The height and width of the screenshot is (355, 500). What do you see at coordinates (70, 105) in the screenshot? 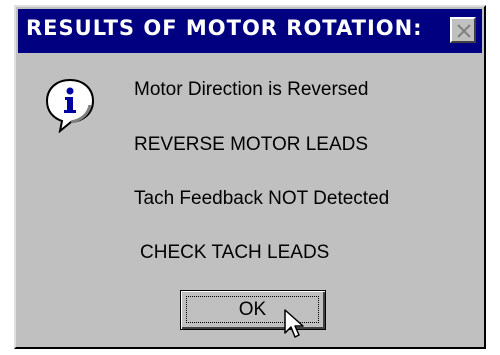
I see `information-icon` at bounding box center [70, 105].